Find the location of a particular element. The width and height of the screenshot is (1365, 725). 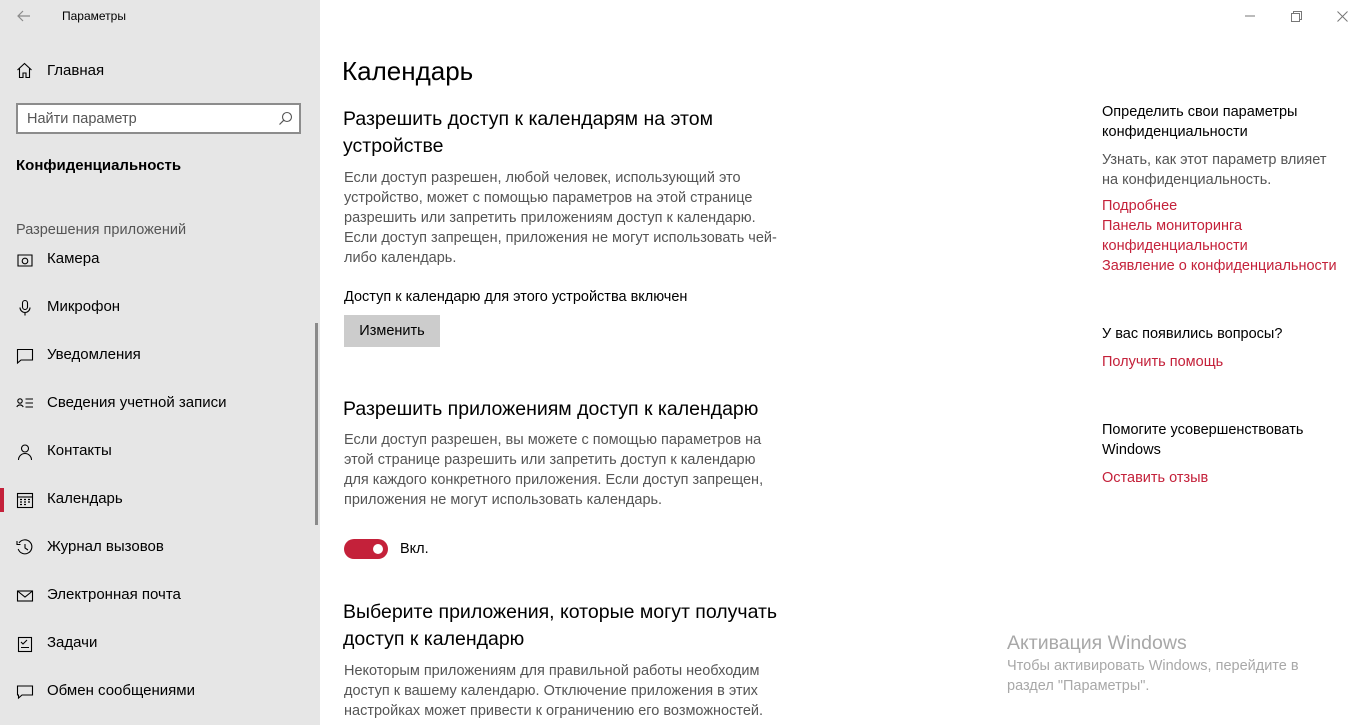

search-box is located at coordinates (158, 118).